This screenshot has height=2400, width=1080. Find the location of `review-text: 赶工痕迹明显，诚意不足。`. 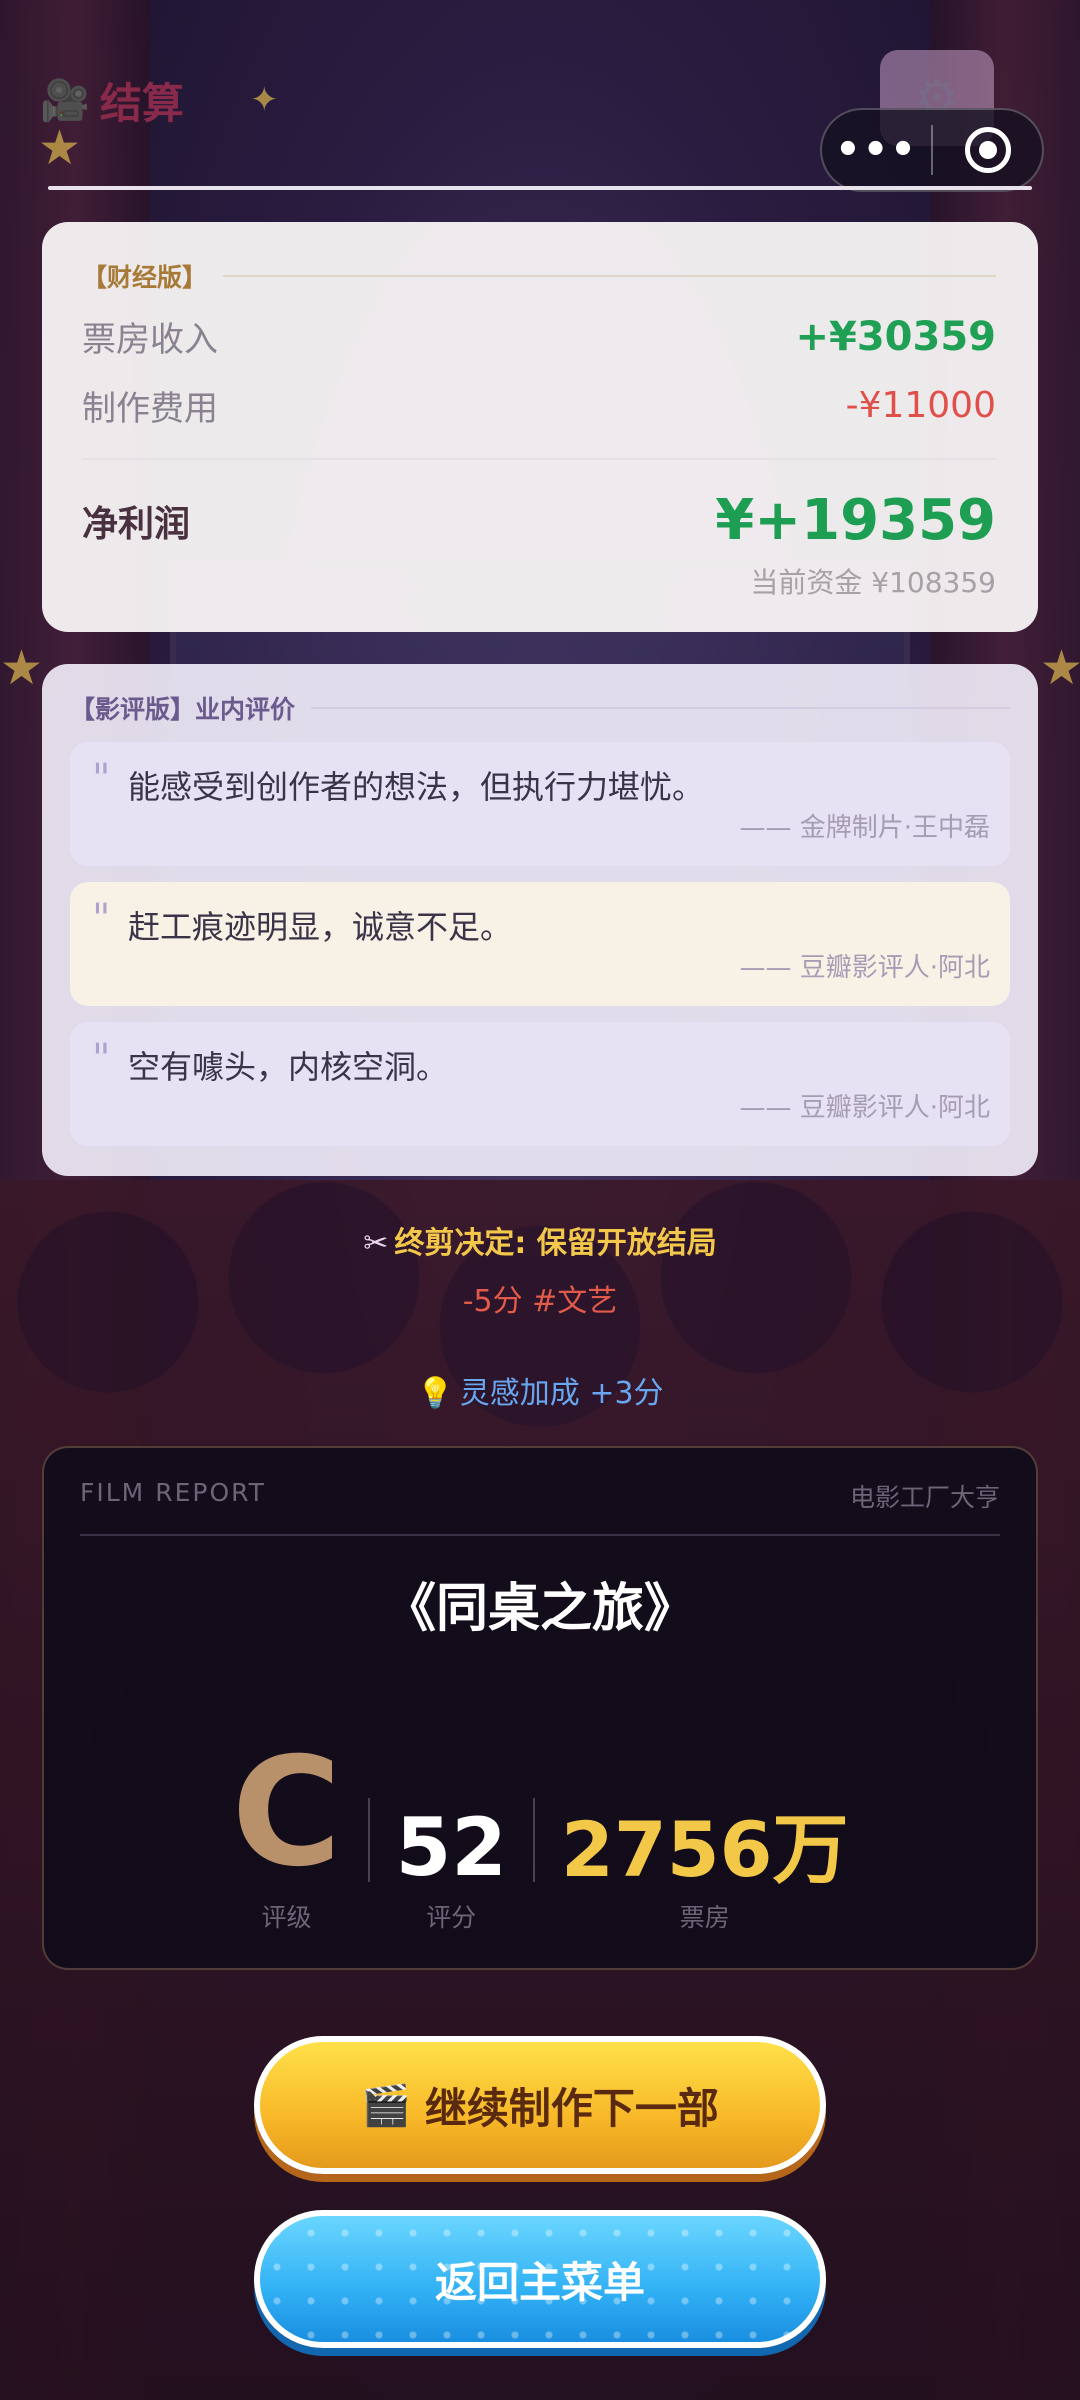

review-text: 赶工痕迹明显，诚意不足。 is located at coordinates (320, 927).